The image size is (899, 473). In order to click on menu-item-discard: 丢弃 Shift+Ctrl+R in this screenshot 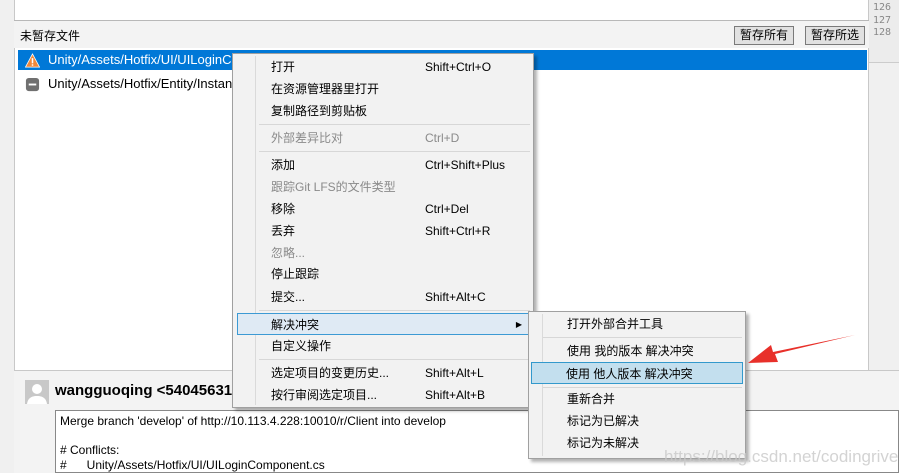, I will do `click(383, 231)`.